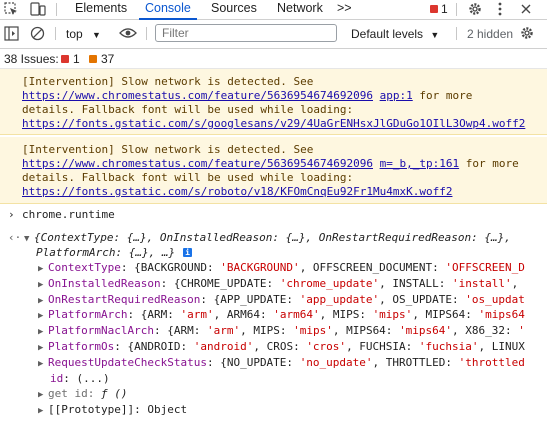  What do you see at coordinates (444, 9) in the screenshot?
I see `error-count: 1` at bounding box center [444, 9].